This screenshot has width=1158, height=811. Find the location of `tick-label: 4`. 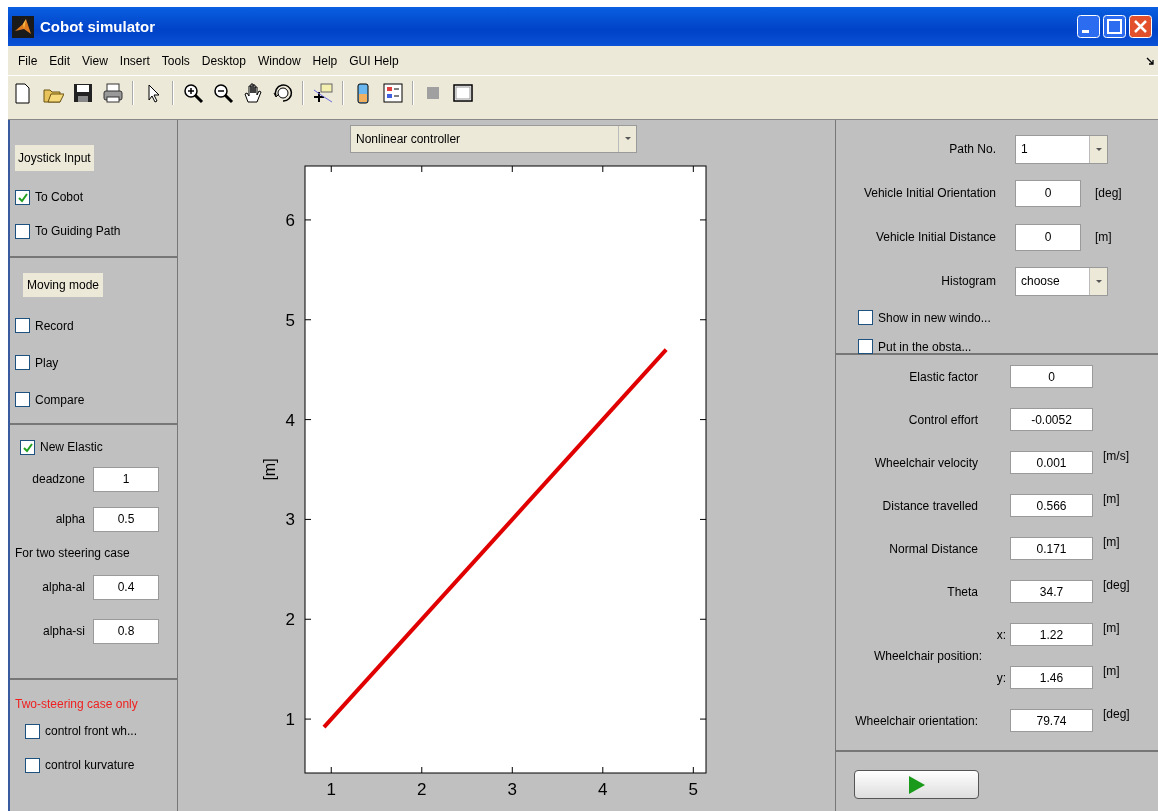

tick-label: 4 is located at coordinates (603, 789).